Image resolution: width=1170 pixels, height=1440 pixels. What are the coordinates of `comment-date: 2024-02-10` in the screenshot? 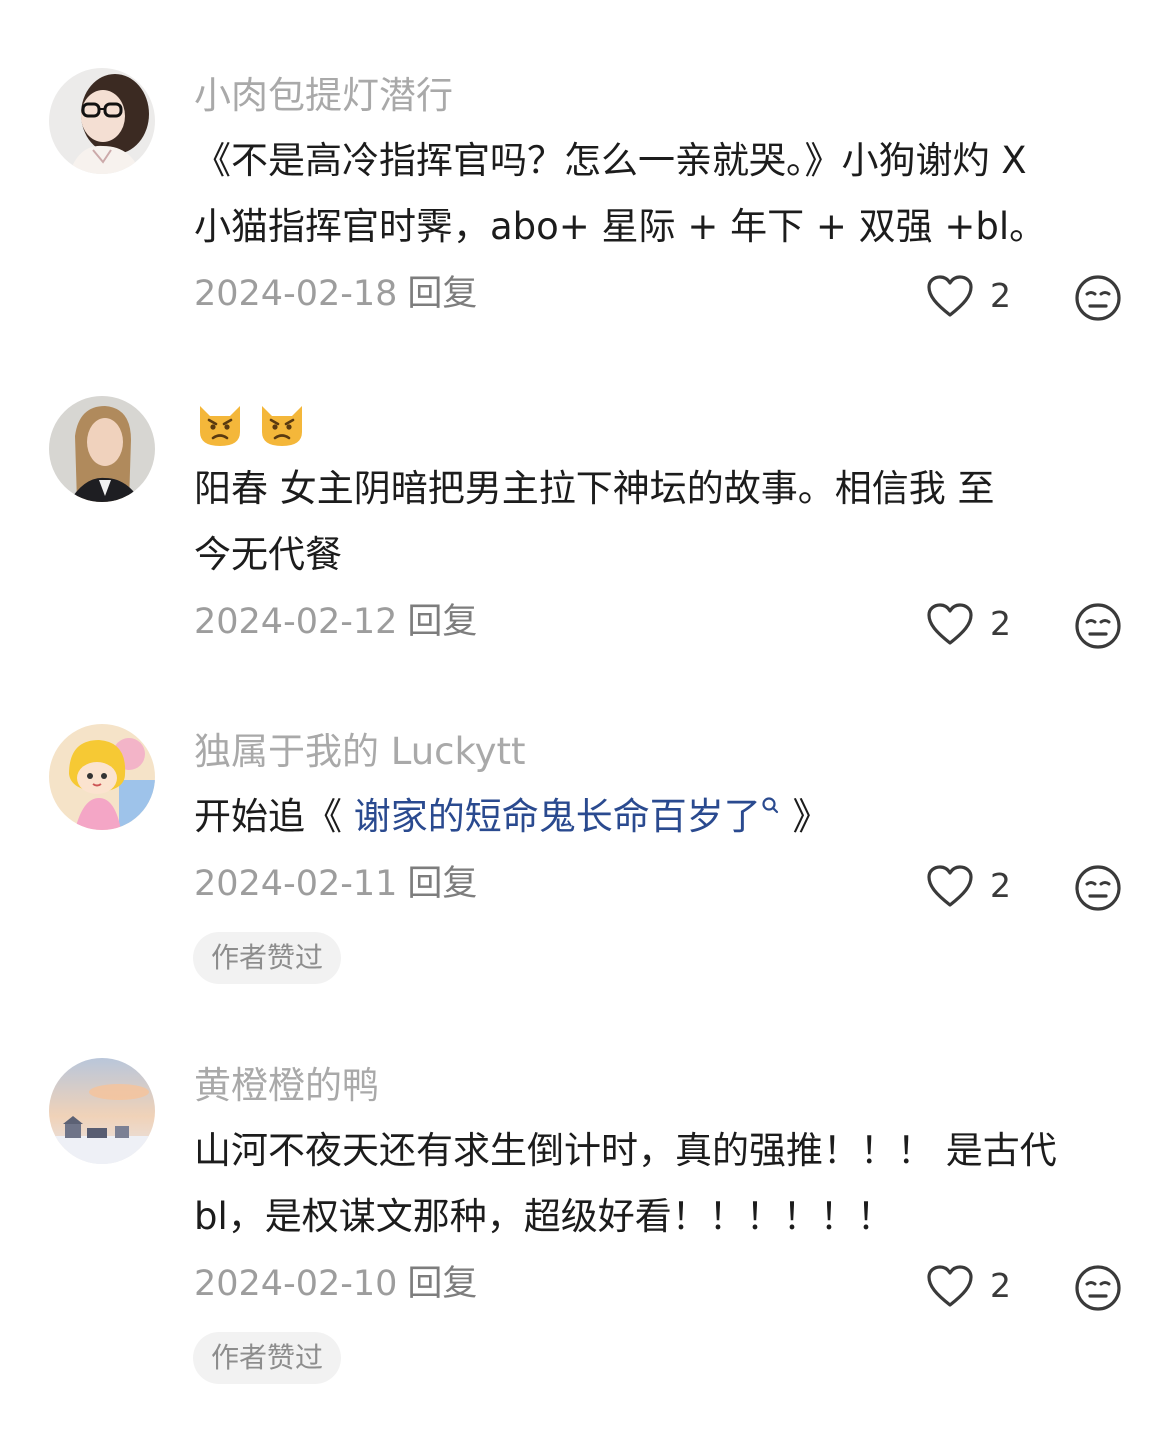 It's located at (296, 1284).